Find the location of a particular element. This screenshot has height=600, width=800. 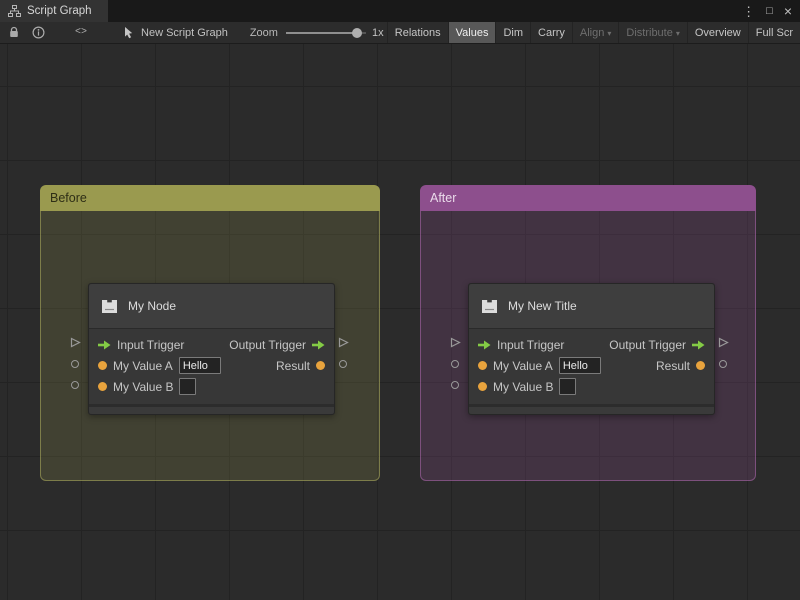

zoom-label: Zoom is located at coordinates (263, 32).